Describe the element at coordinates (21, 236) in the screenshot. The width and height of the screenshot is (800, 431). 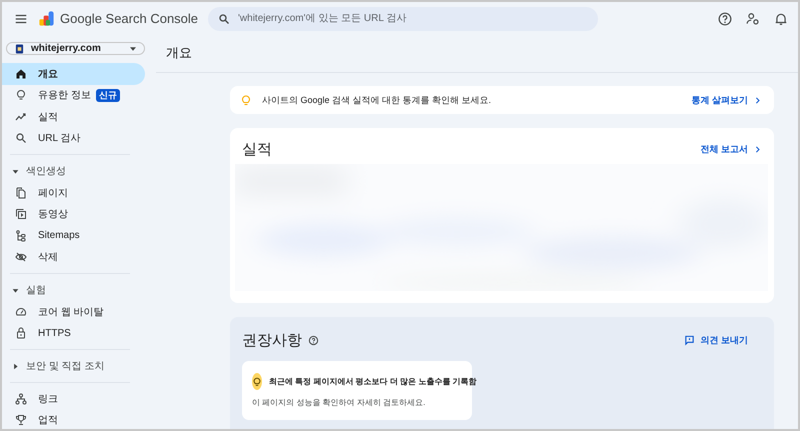
I see `sitemap-icon` at that location.